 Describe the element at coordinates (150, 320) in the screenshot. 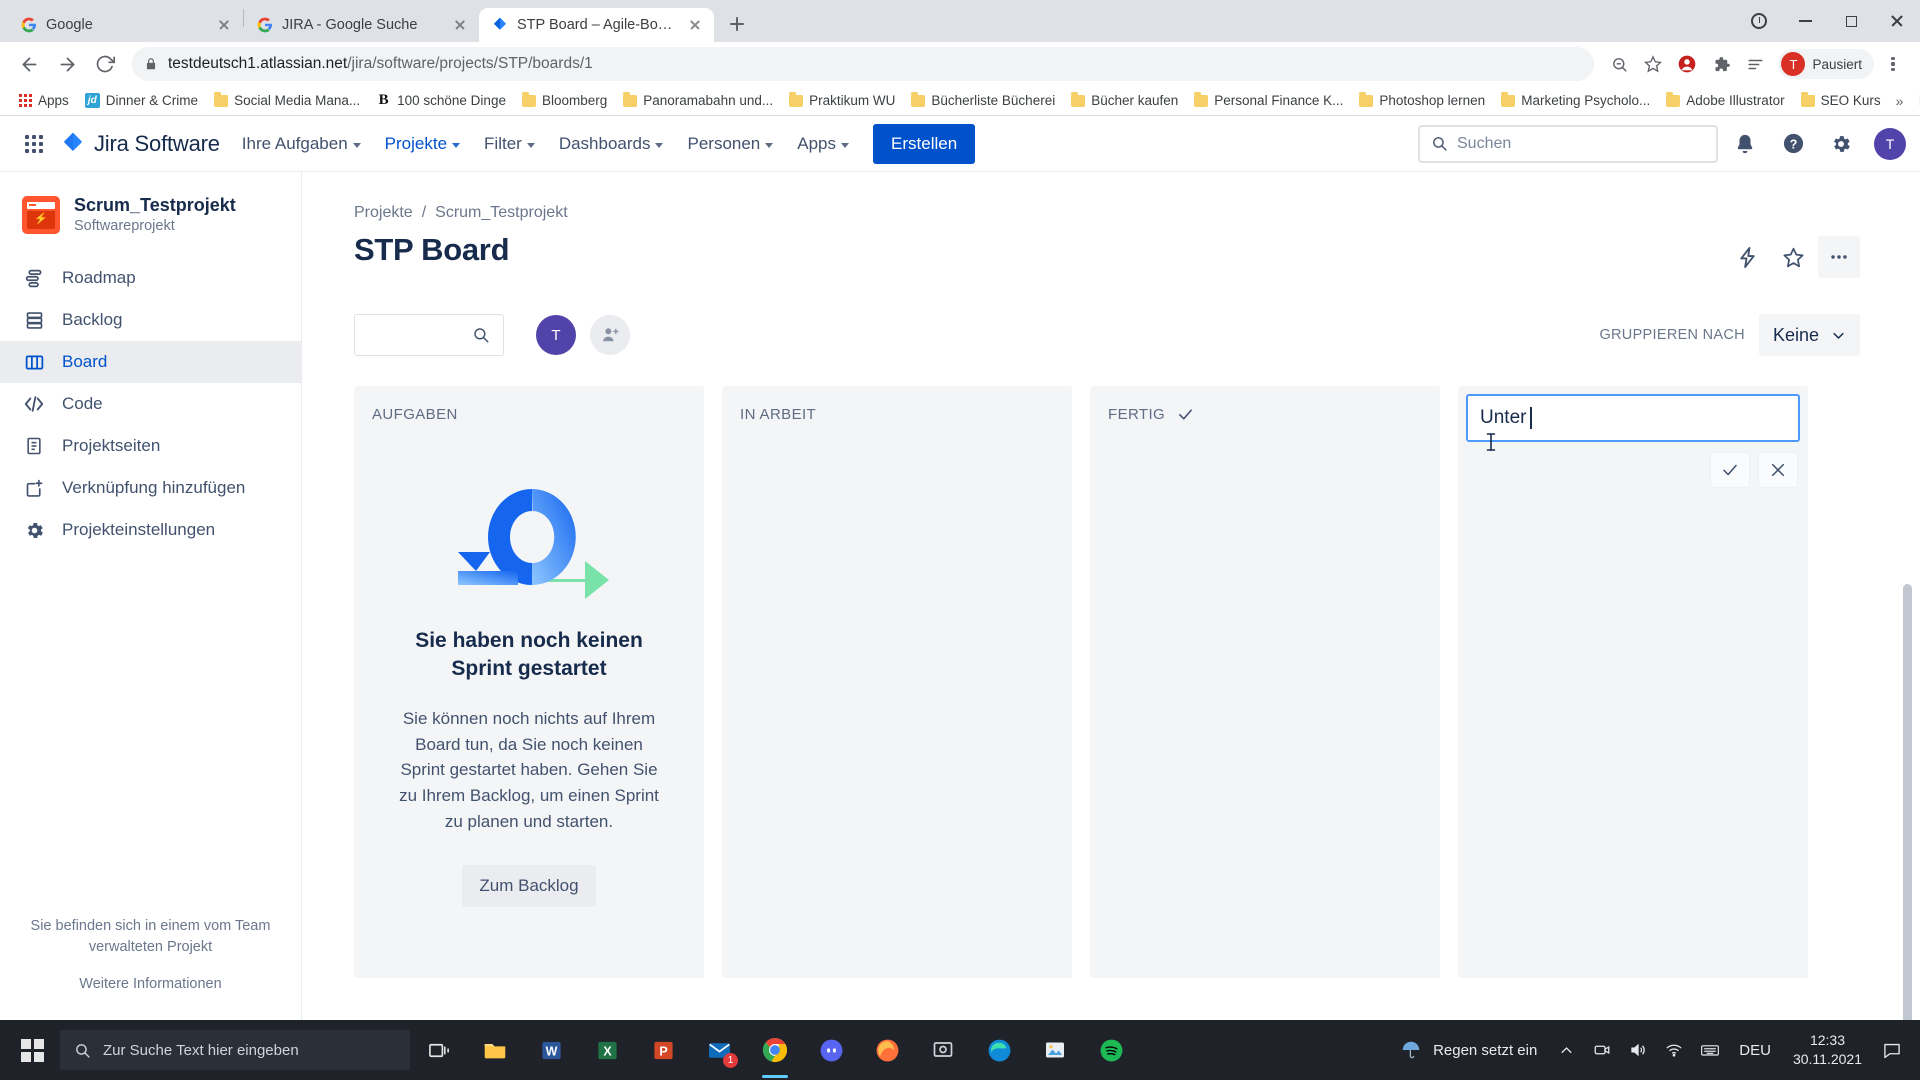

I see `sidebar-item-backlog: Backlog` at that location.